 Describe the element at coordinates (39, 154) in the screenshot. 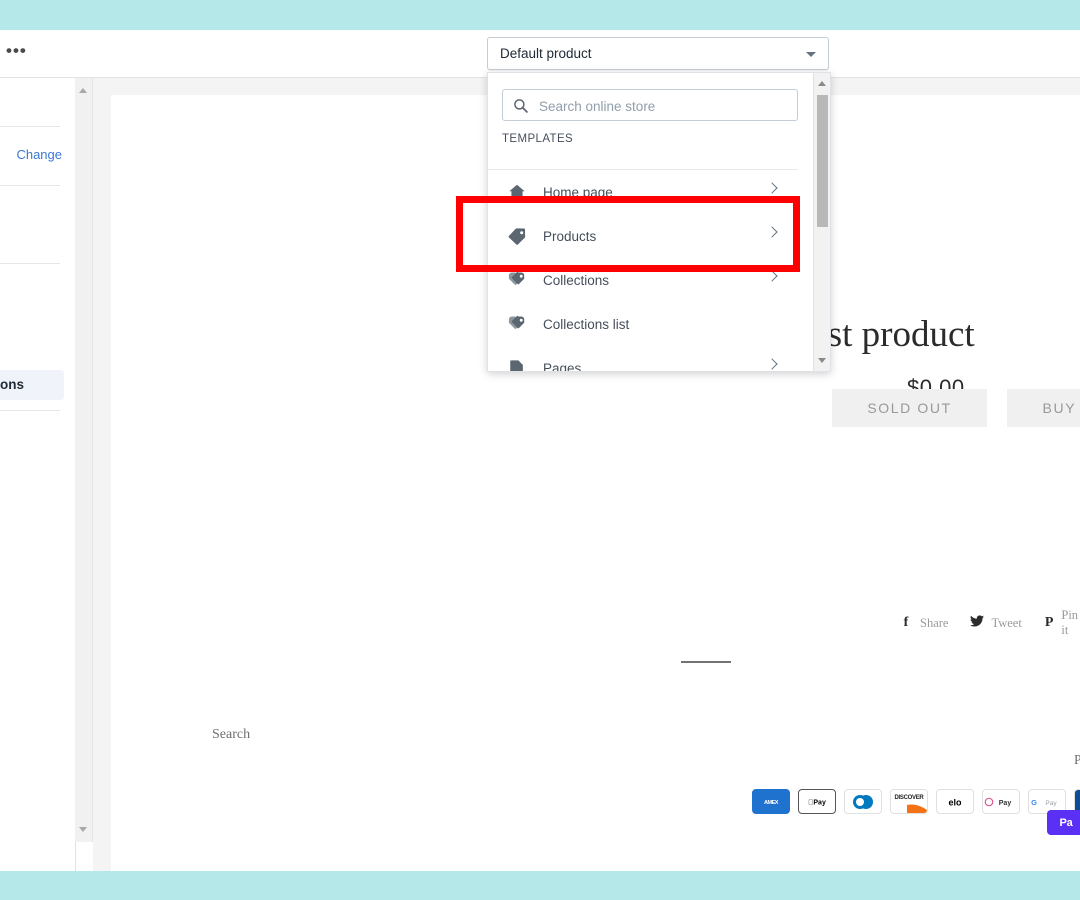

I see `sidebar-change-link: Change` at that location.